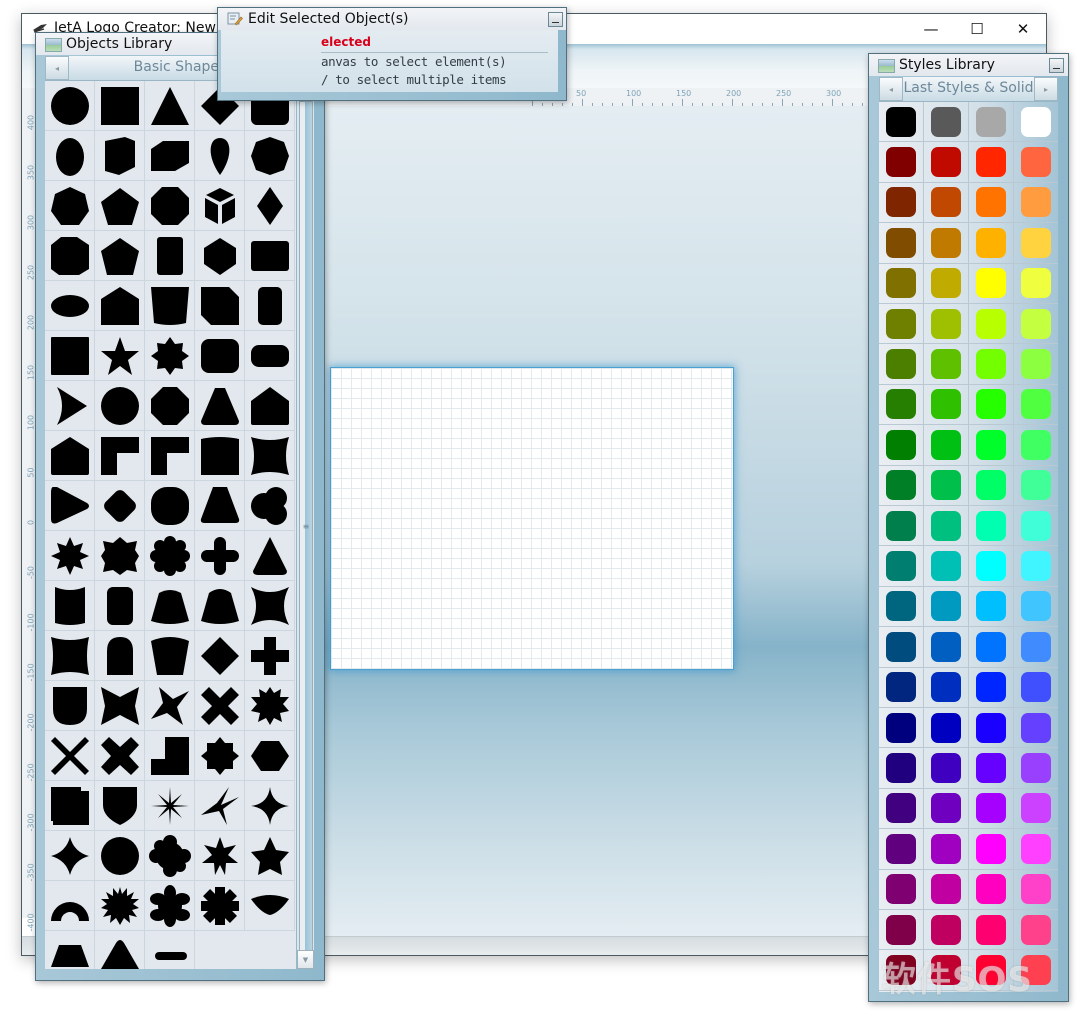 The width and height of the screenshot is (1077, 1014). What do you see at coordinates (270, 356) in the screenshot?
I see `shape-item-pill-rect` at bounding box center [270, 356].